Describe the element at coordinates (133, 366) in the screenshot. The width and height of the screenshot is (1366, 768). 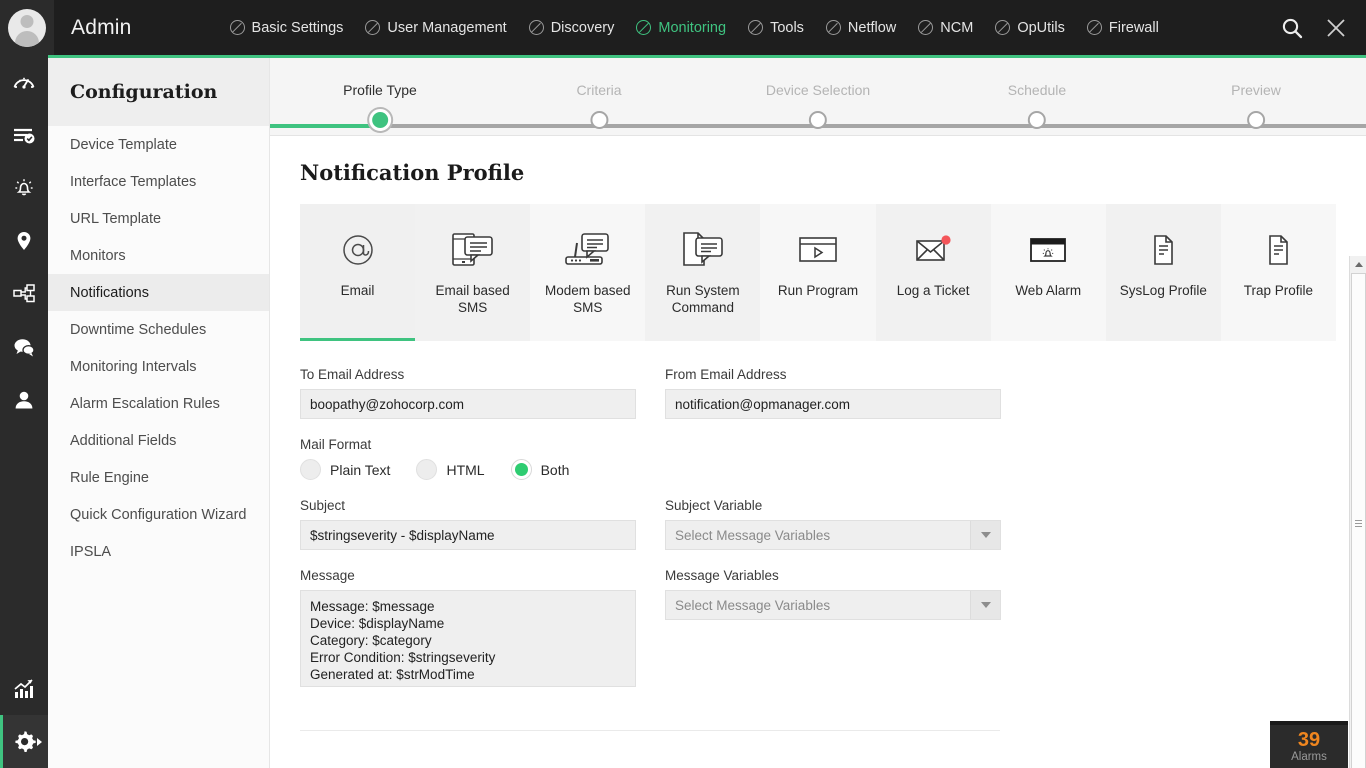
I see `sidebar-item-label: Monitoring Intervals` at that location.